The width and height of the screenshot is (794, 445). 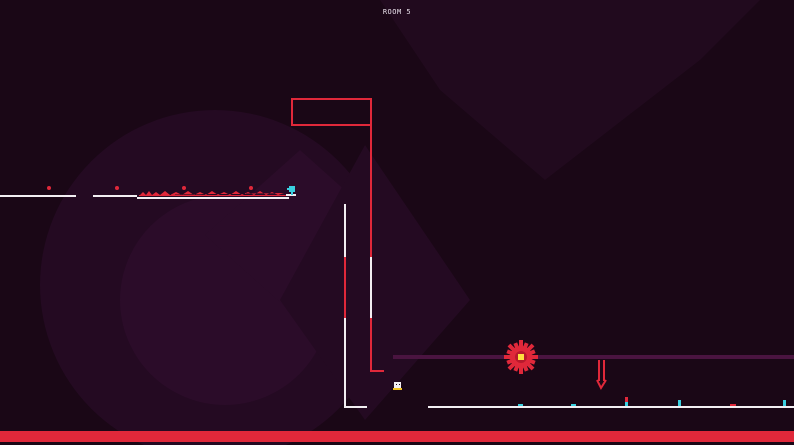 What do you see at coordinates (345, 287) in the screenshot?
I see `left-wall-red` at bounding box center [345, 287].